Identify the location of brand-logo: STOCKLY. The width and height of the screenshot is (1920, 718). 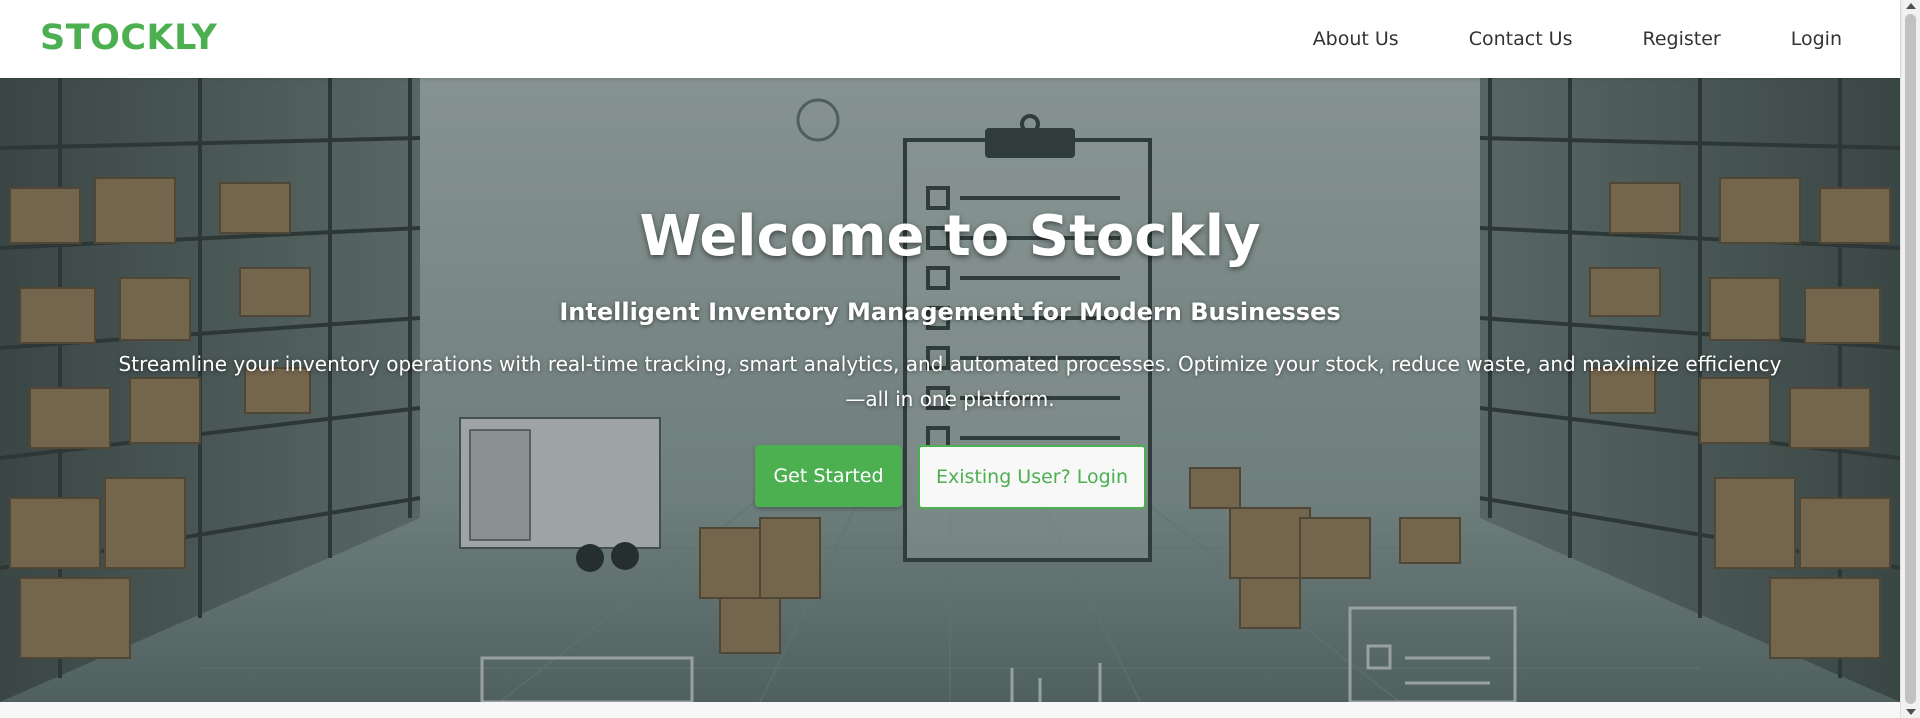
(128, 38).